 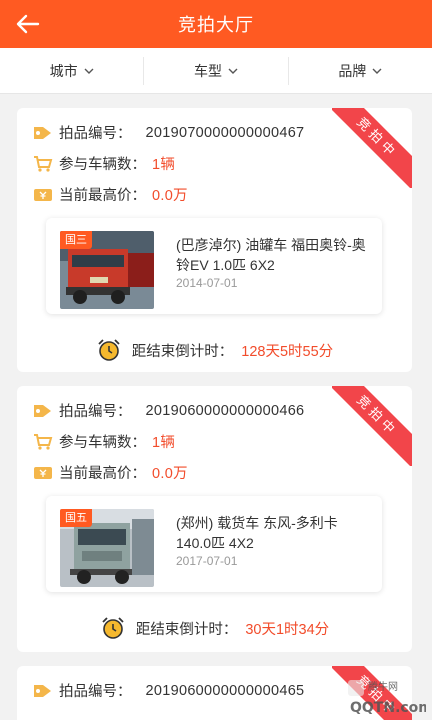 I want to click on filter-label: 车型, so click(x=207, y=70).